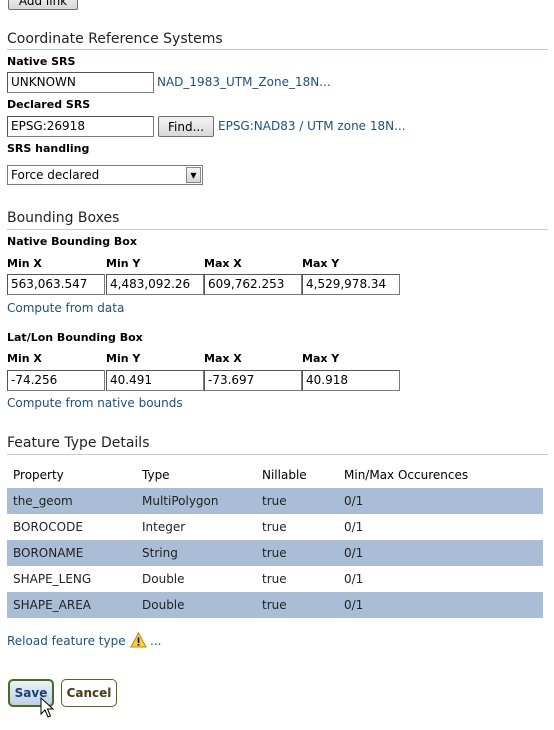 The width and height of the screenshot is (554, 730). I want to click on latlon-miny-label: Min Y, so click(123, 358).